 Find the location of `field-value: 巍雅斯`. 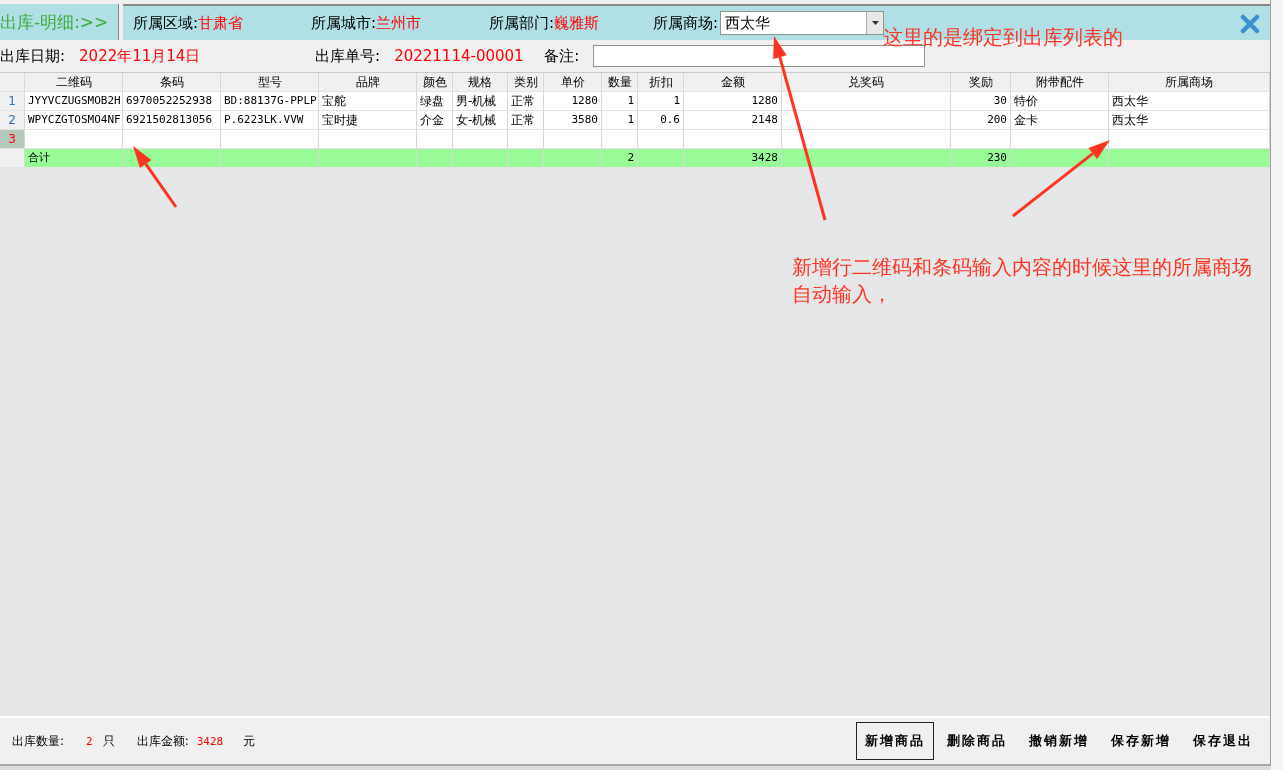

field-value: 巍雅斯 is located at coordinates (577, 23).